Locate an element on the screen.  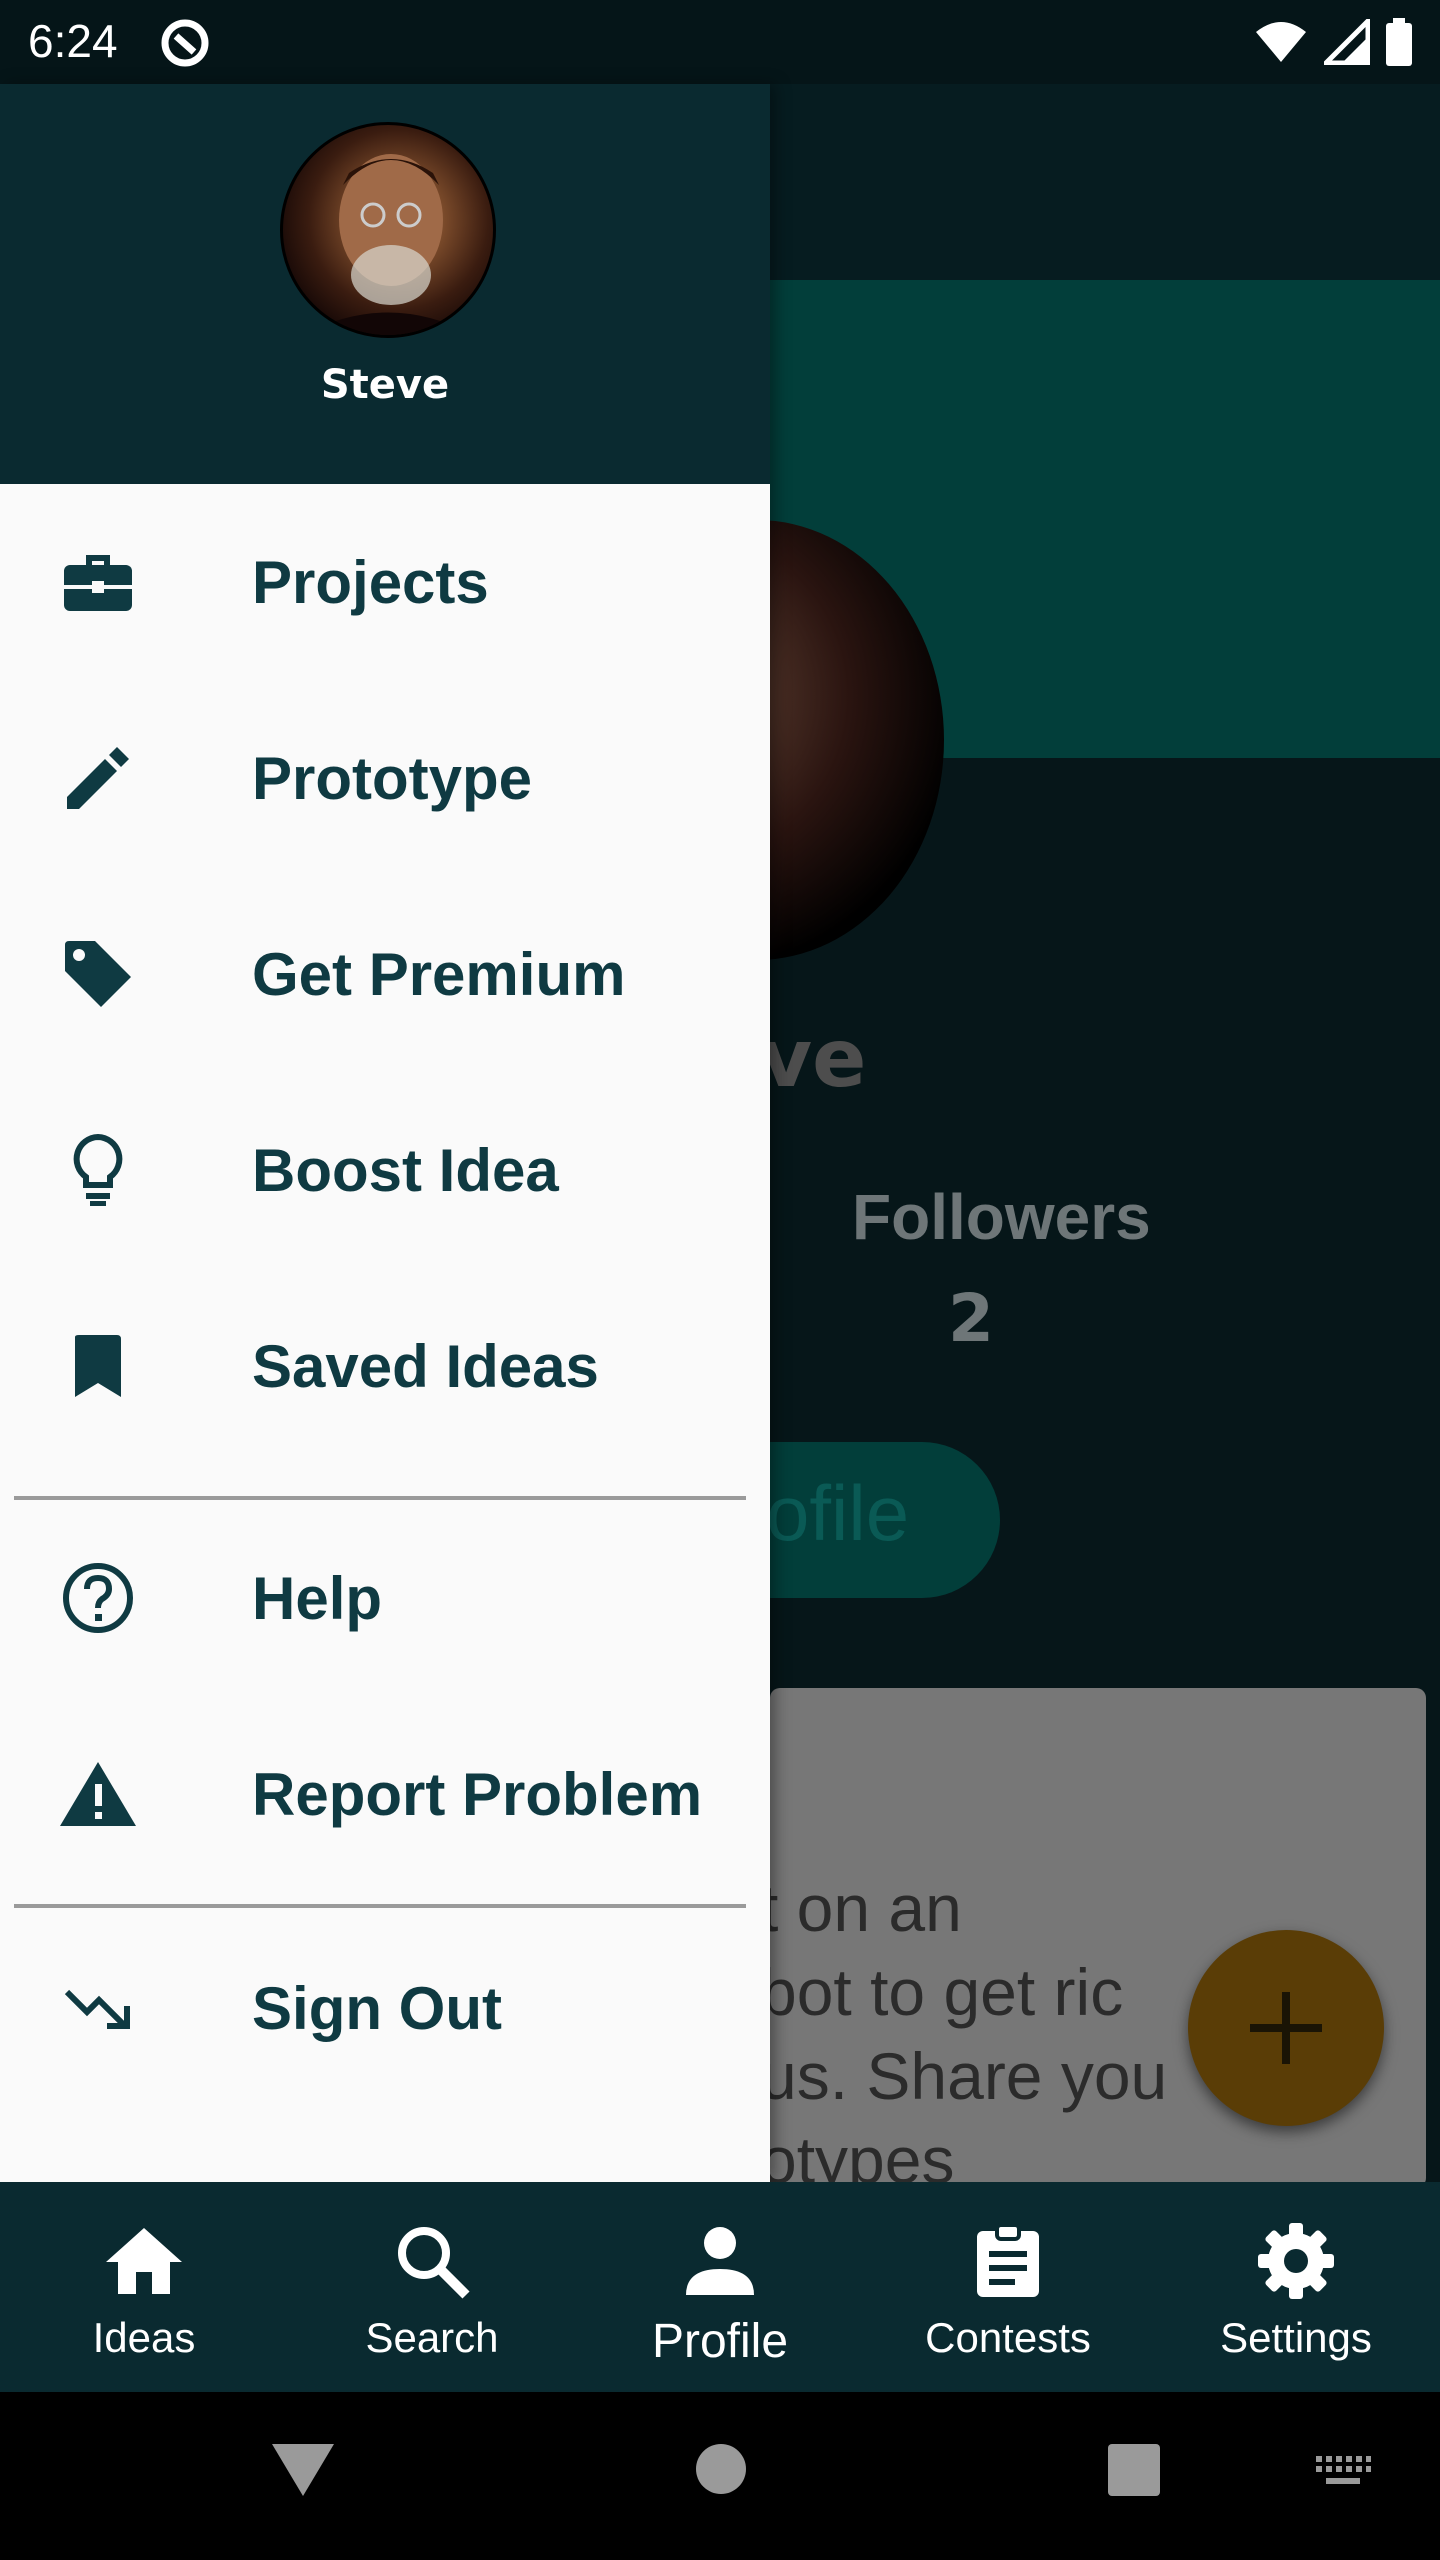
followers-count: 2 is located at coordinates (971, 1318).